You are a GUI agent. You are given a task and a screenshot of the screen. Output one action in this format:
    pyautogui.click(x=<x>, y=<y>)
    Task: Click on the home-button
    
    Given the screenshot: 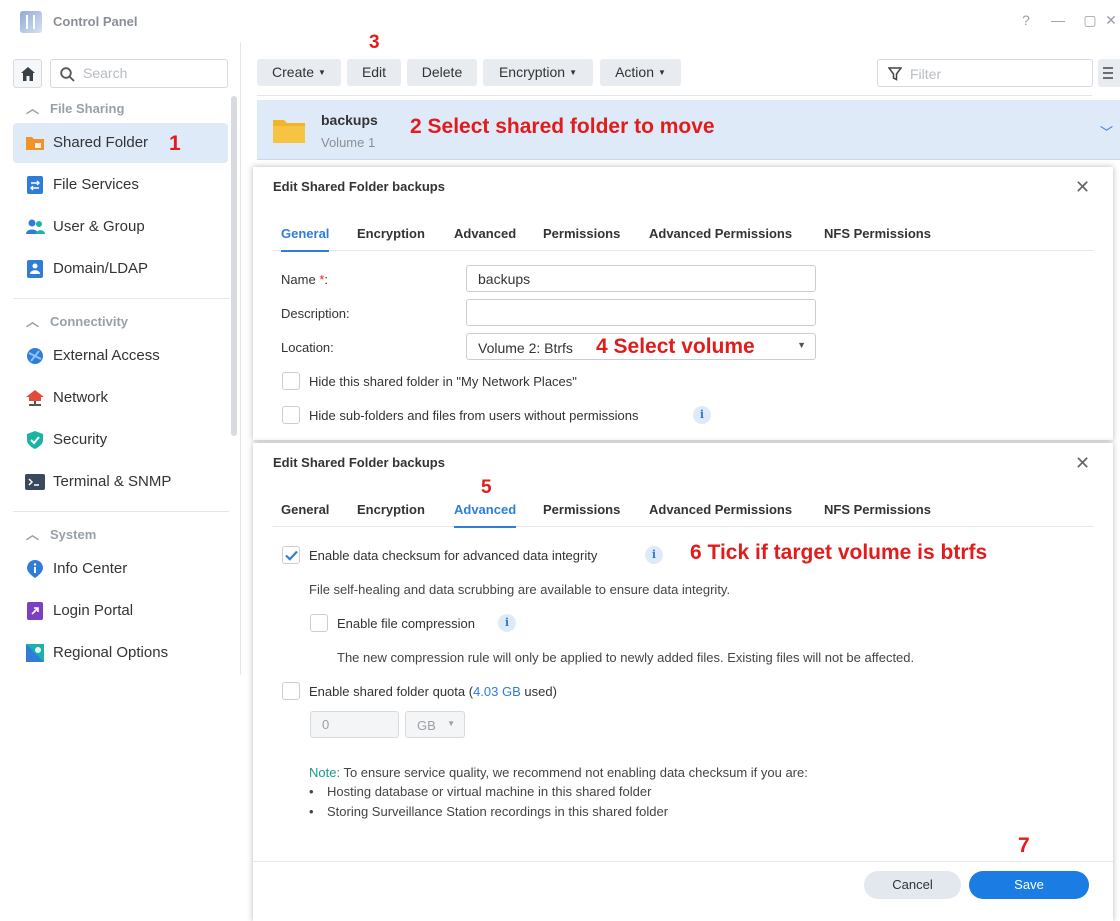 What is the action you would take?
    pyautogui.click(x=27, y=73)
    